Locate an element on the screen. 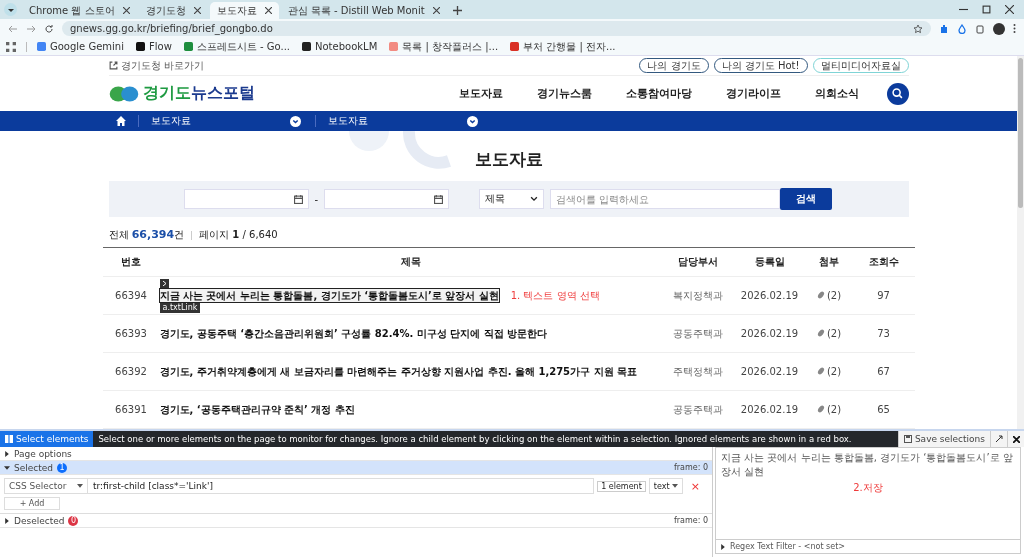  close-button is located at coordinates (1015, 439).